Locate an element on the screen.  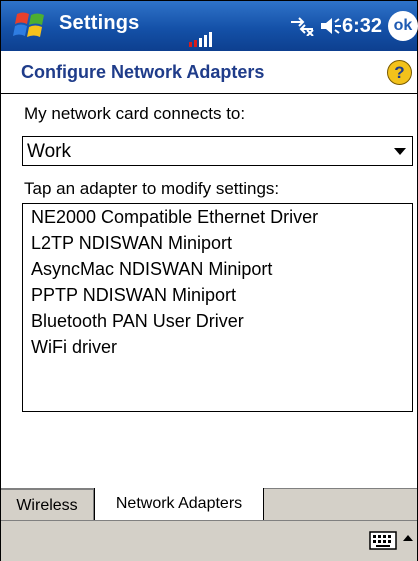
help-icon: ? is located at coordinates (399, 72).